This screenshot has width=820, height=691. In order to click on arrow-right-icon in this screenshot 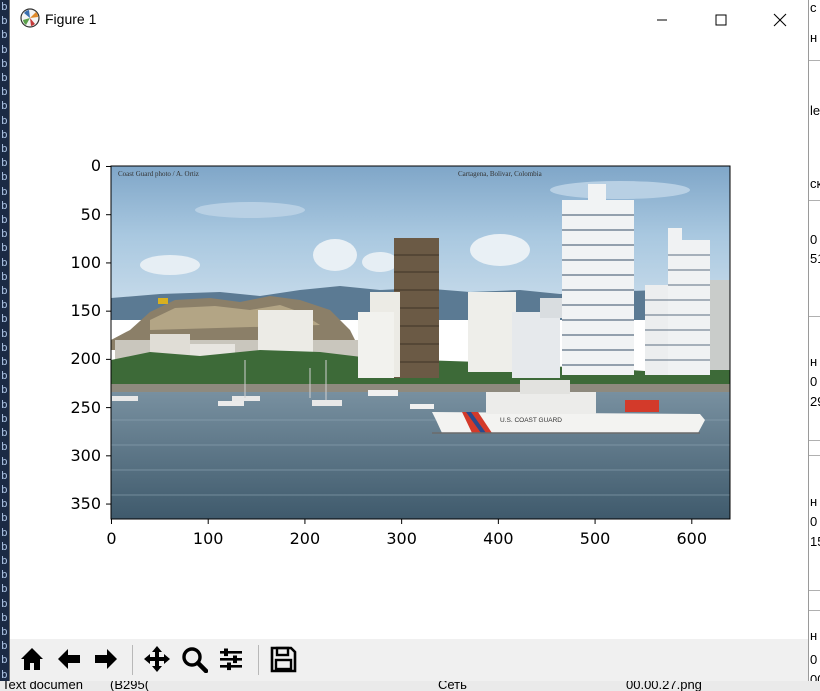, I will do `click(106, 659)`.